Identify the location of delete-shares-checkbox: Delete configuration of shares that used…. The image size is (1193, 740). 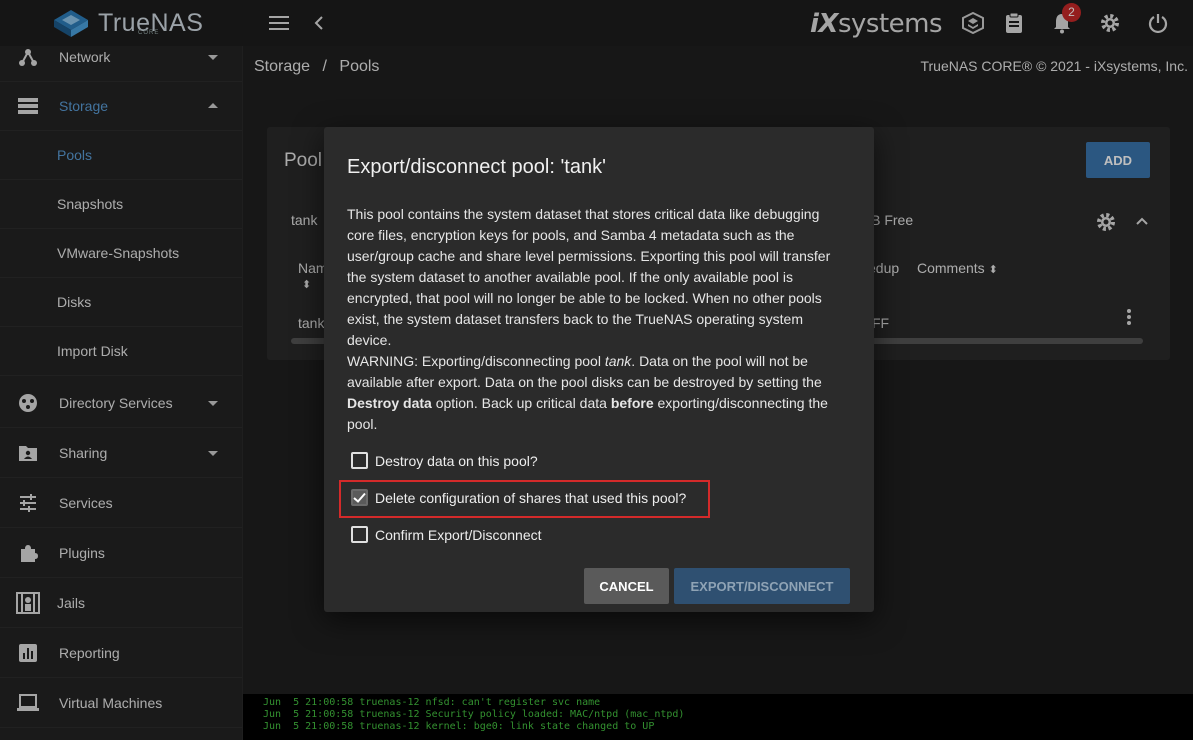
(518, 497).